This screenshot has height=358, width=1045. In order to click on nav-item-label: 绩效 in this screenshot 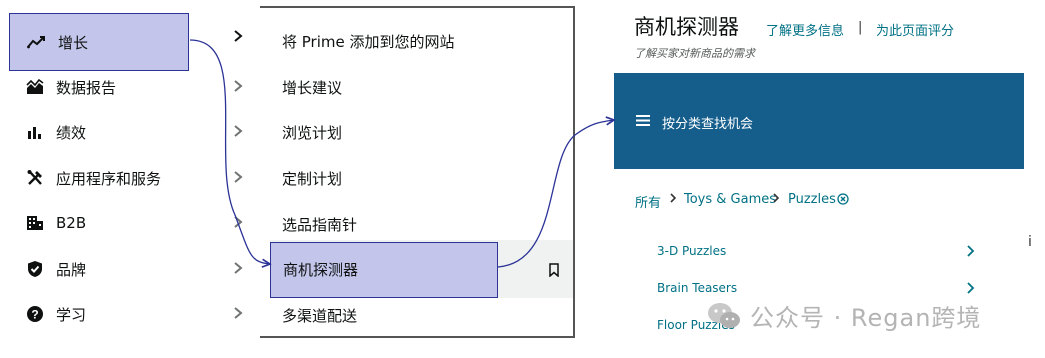, I will do `click(71, 132)`.